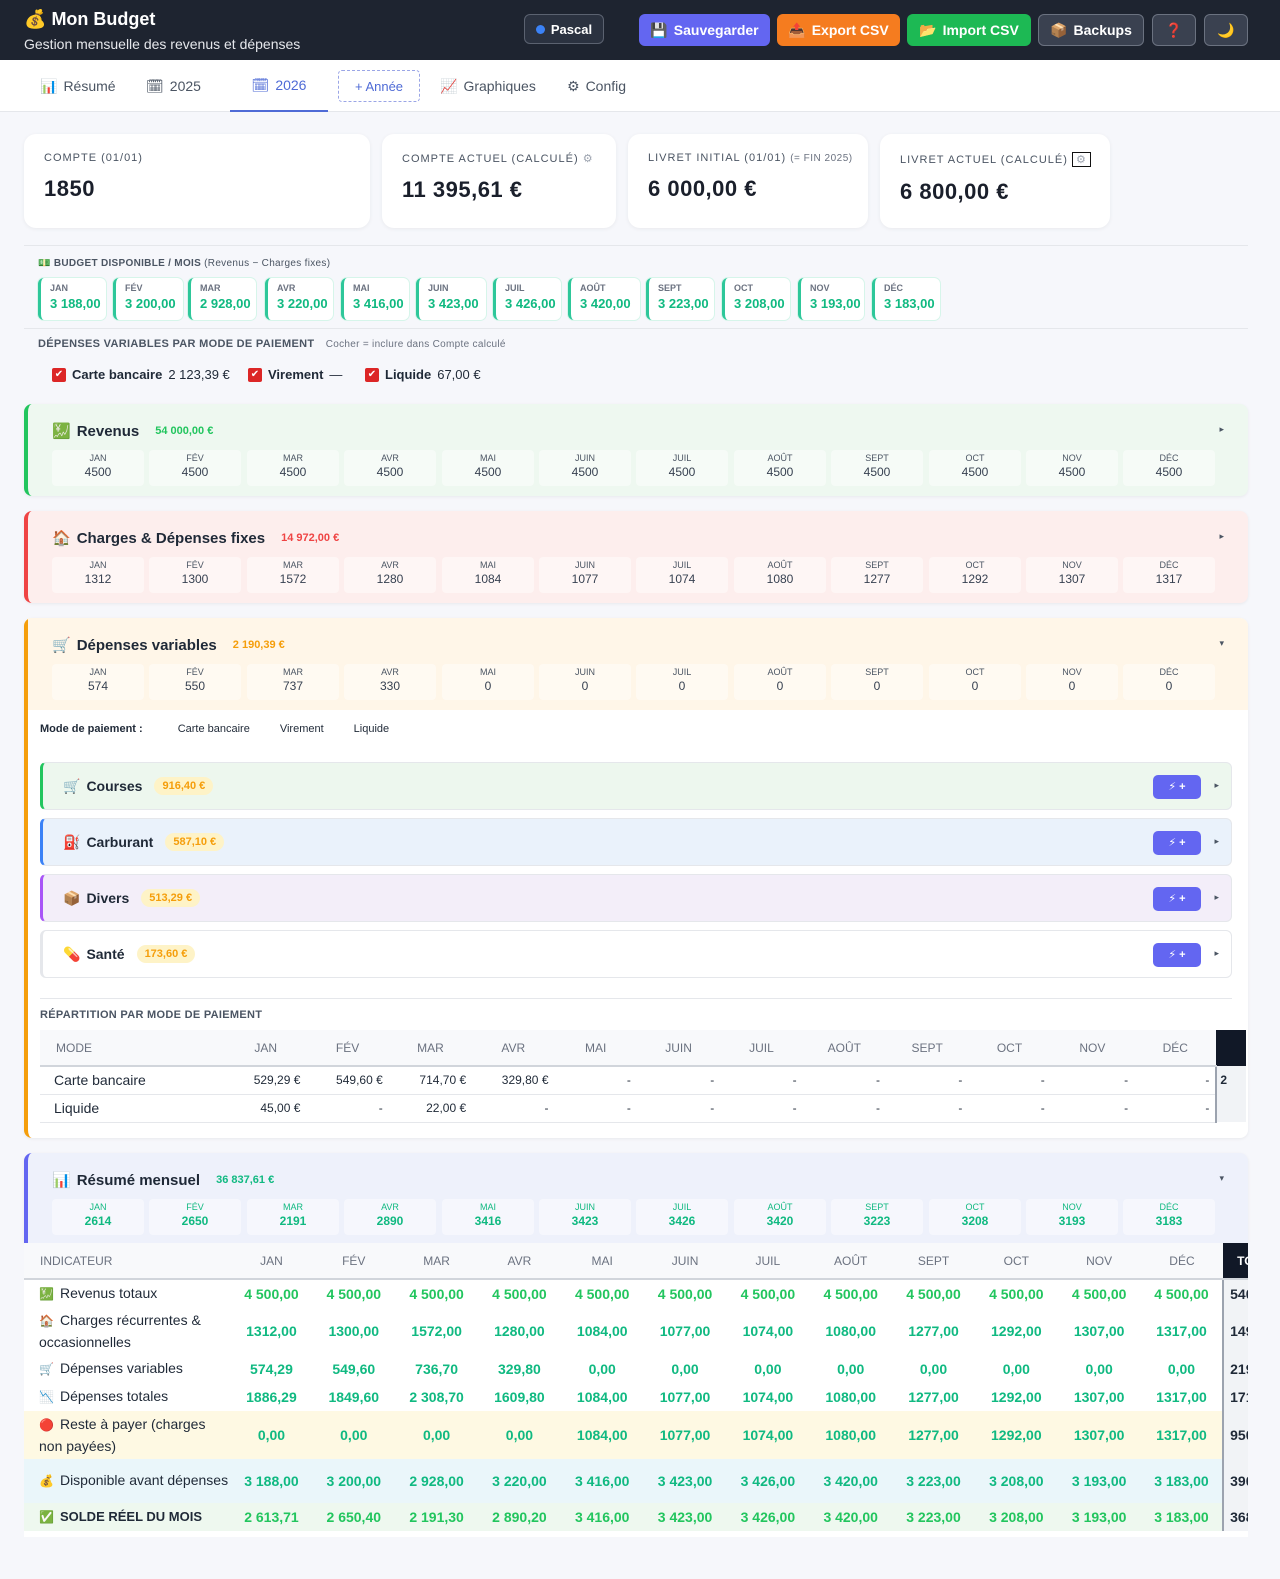  What do you see at coordinates (390, 672) in the screenshot?
I see `month-label: AVR` at bounding box center [390, 672].